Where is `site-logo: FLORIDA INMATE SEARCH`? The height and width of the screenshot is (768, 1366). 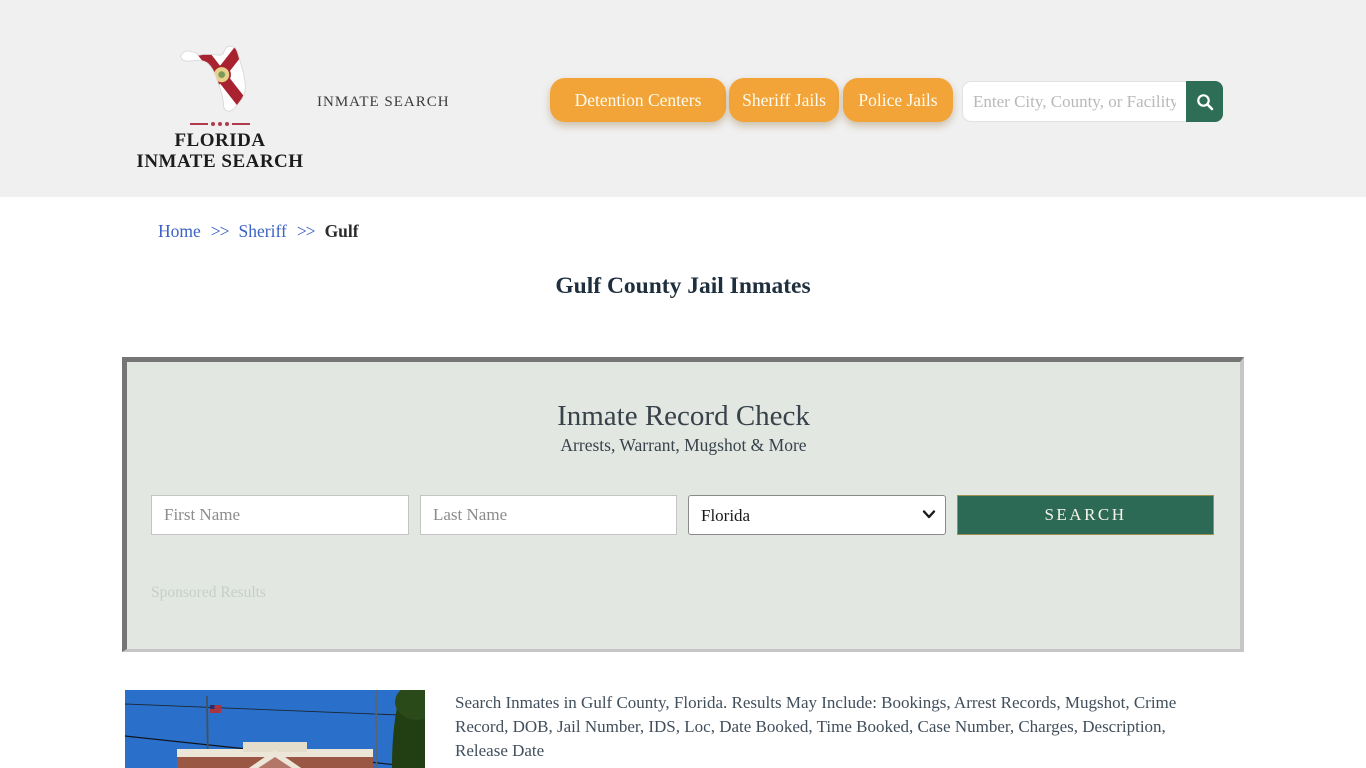
site-logo: FLORIDA INMATE SEARCH is located at coordinates (220, 101).